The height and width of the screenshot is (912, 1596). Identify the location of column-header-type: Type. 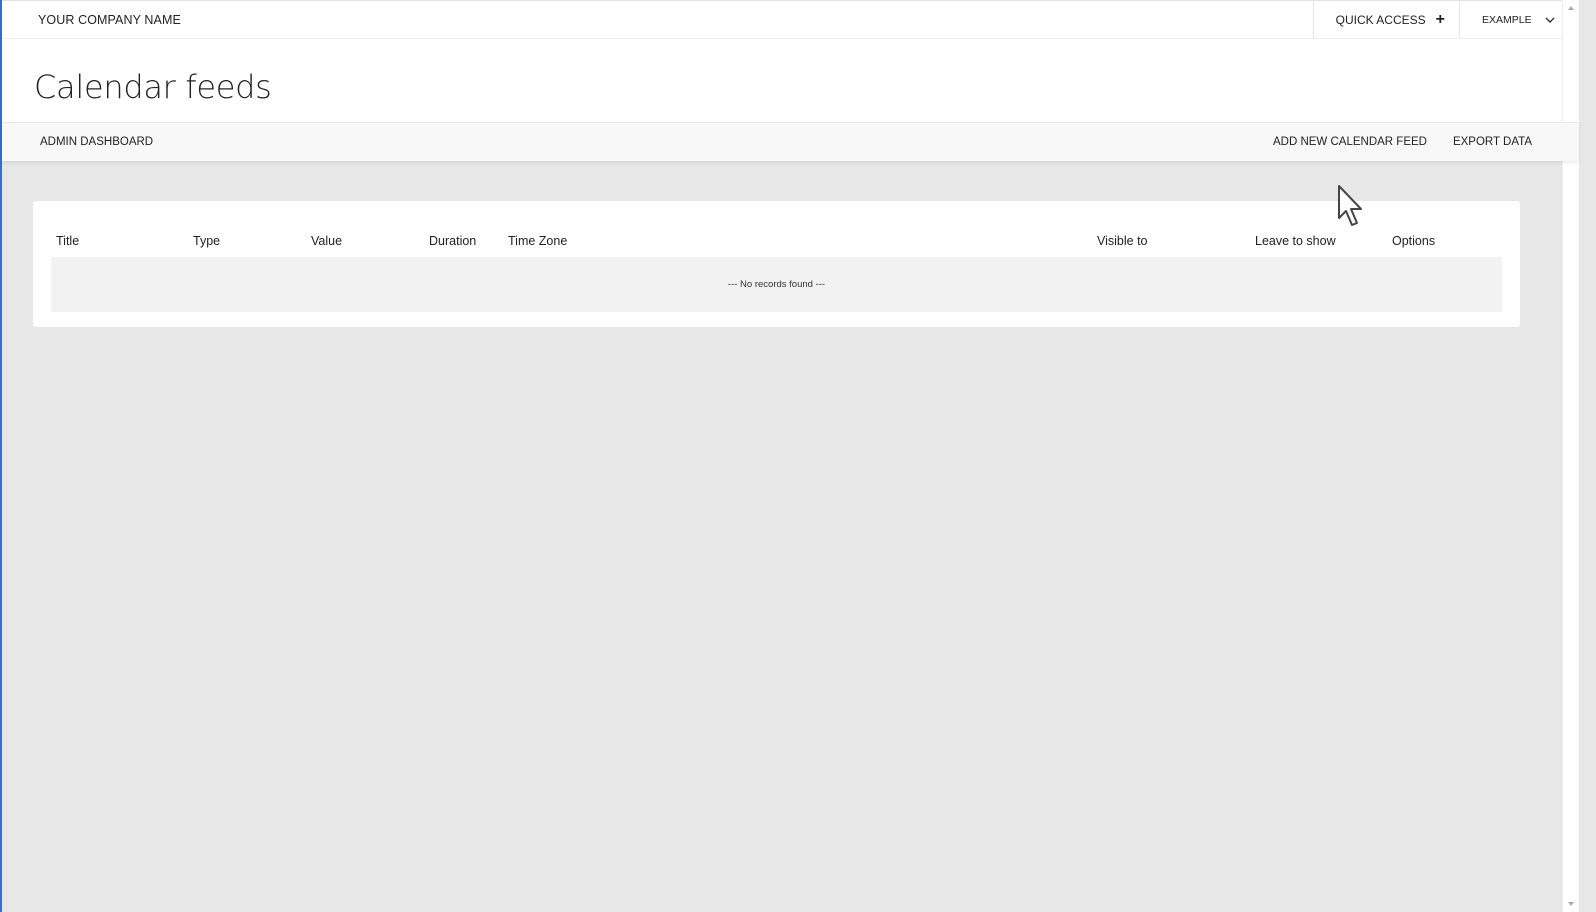
(206, 241).